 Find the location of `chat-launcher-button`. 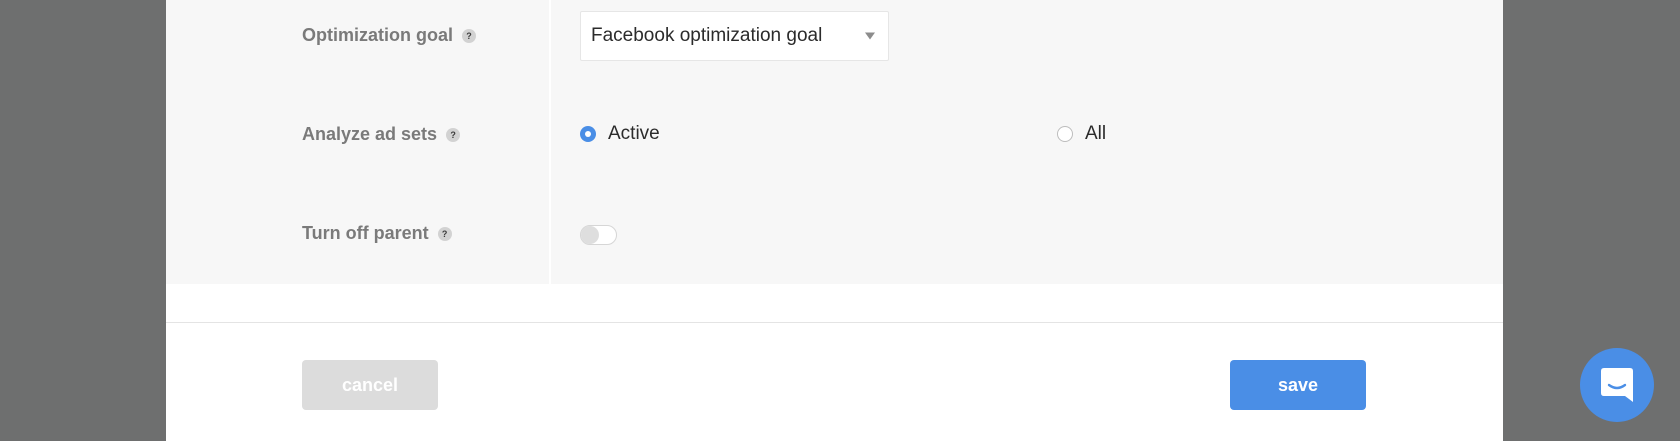

chat-launcher-button is located at coordinates (1617, 385).